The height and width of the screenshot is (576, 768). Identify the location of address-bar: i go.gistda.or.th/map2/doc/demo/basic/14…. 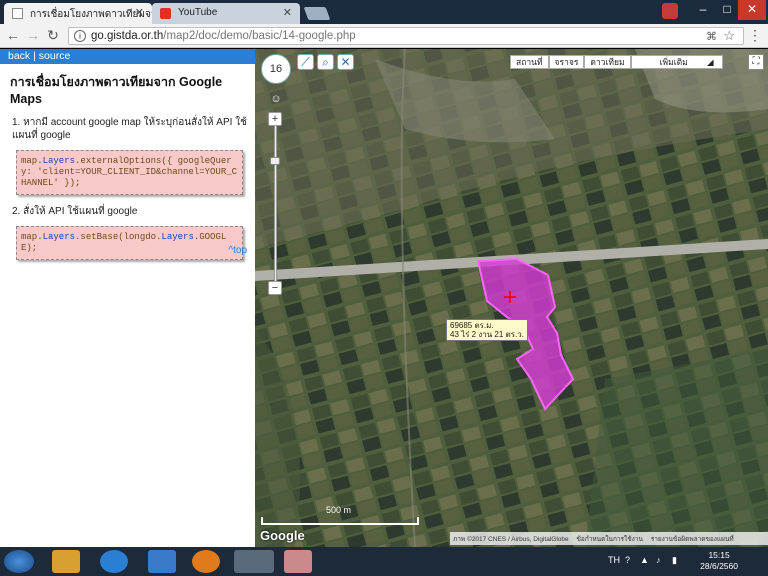
(406, 36).